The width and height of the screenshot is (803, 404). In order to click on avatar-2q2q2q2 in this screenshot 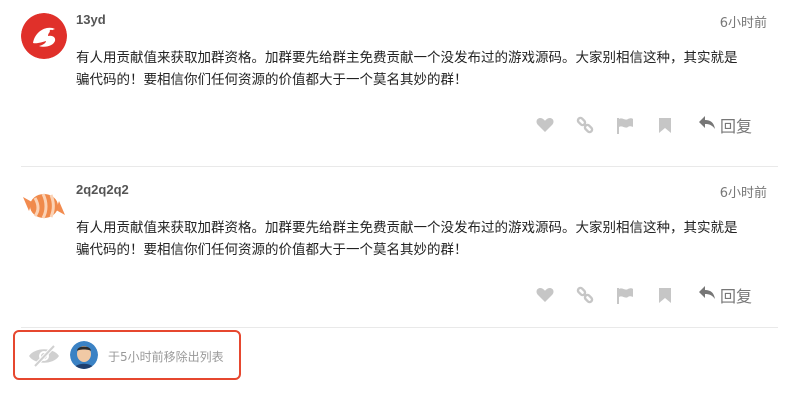, I will do `click(44, 206)`.